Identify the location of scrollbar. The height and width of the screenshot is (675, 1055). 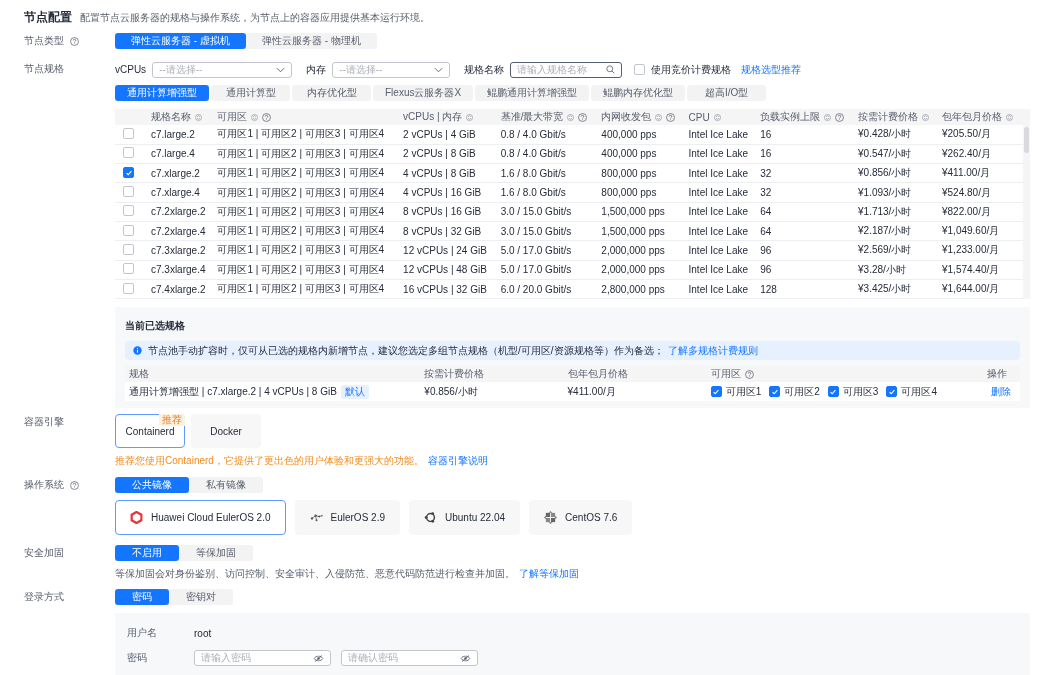
(1026, 212).